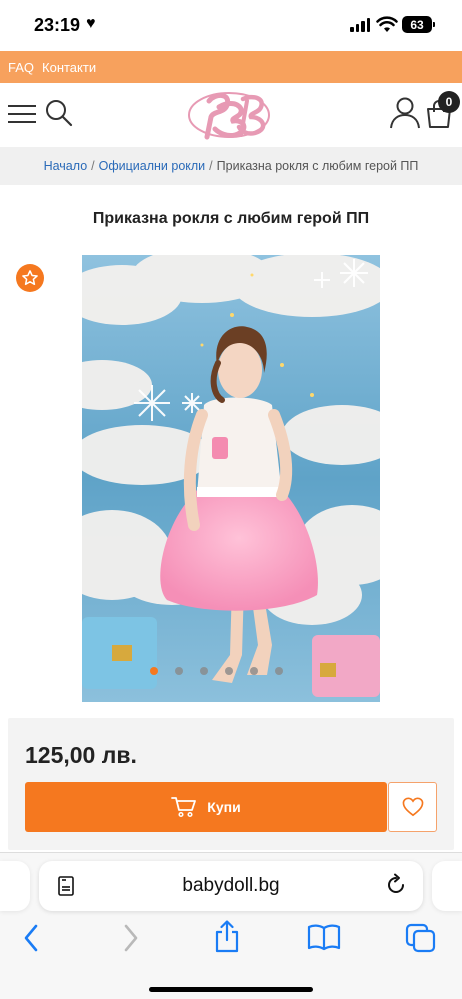 The height and width of the screenshot is (999, 462). Describe the element at coordinates (387, 24) in the screenshot. I see `wifi-icon` at that location.